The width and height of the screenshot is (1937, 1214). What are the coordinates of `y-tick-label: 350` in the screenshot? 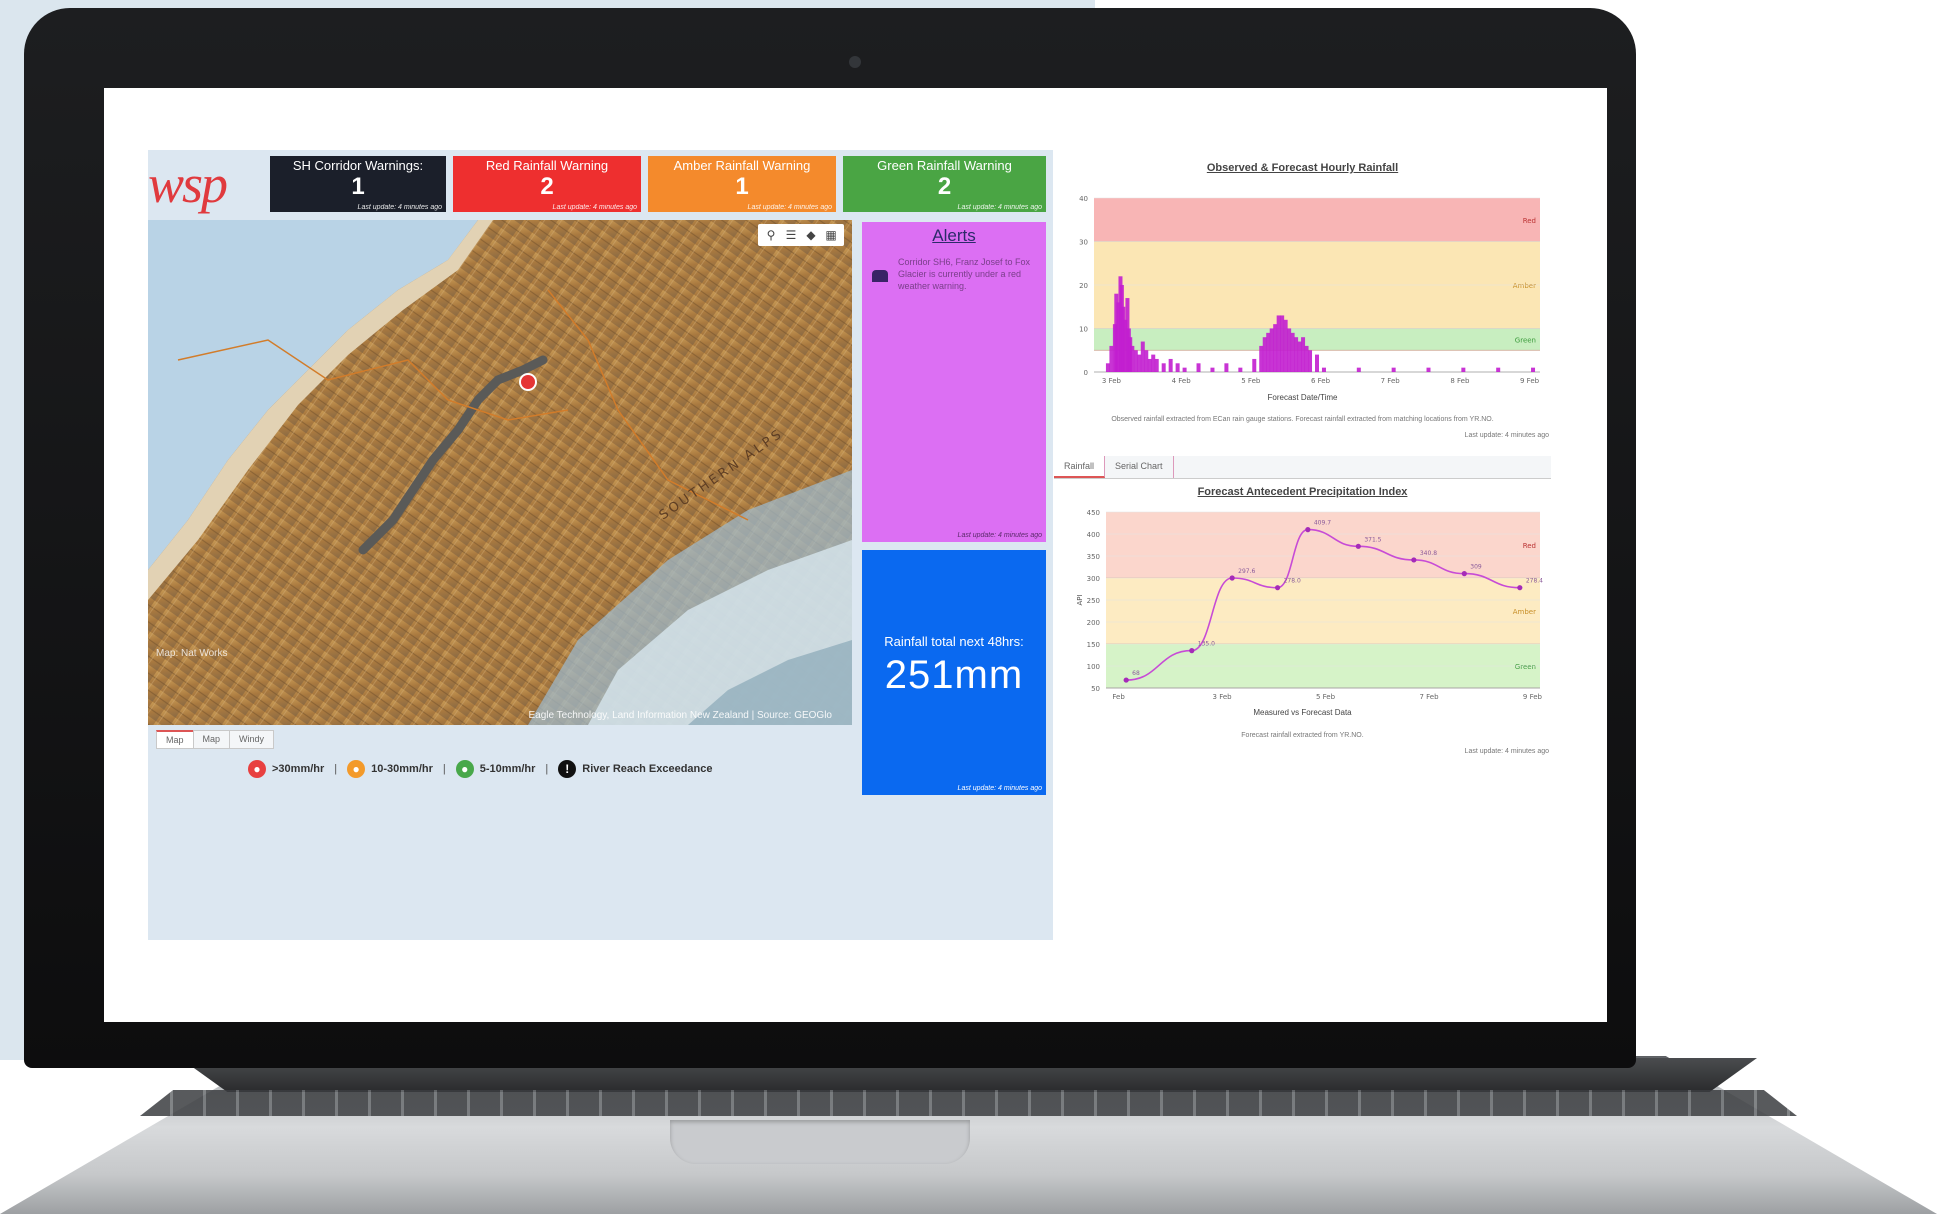 It's located at (1093, 557).